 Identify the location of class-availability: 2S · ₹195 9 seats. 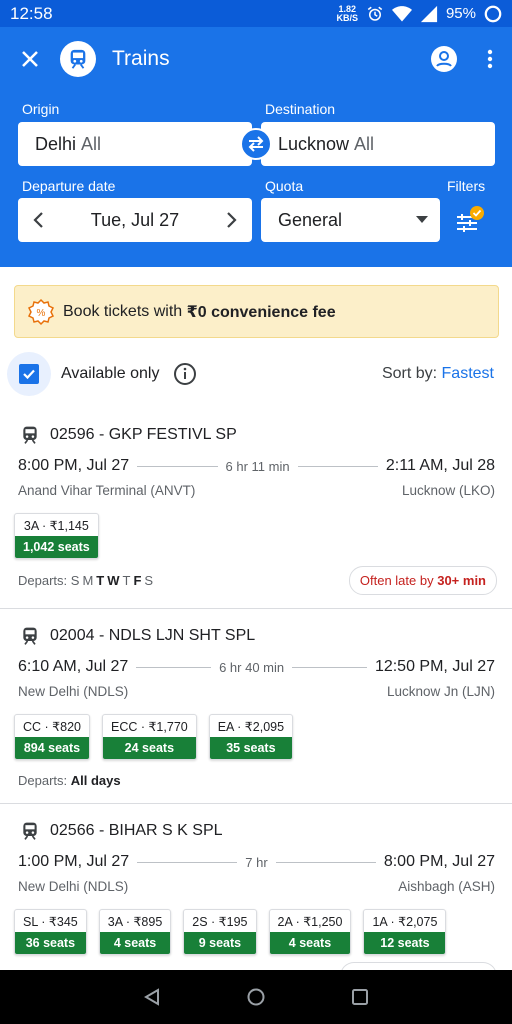
(220, 932).